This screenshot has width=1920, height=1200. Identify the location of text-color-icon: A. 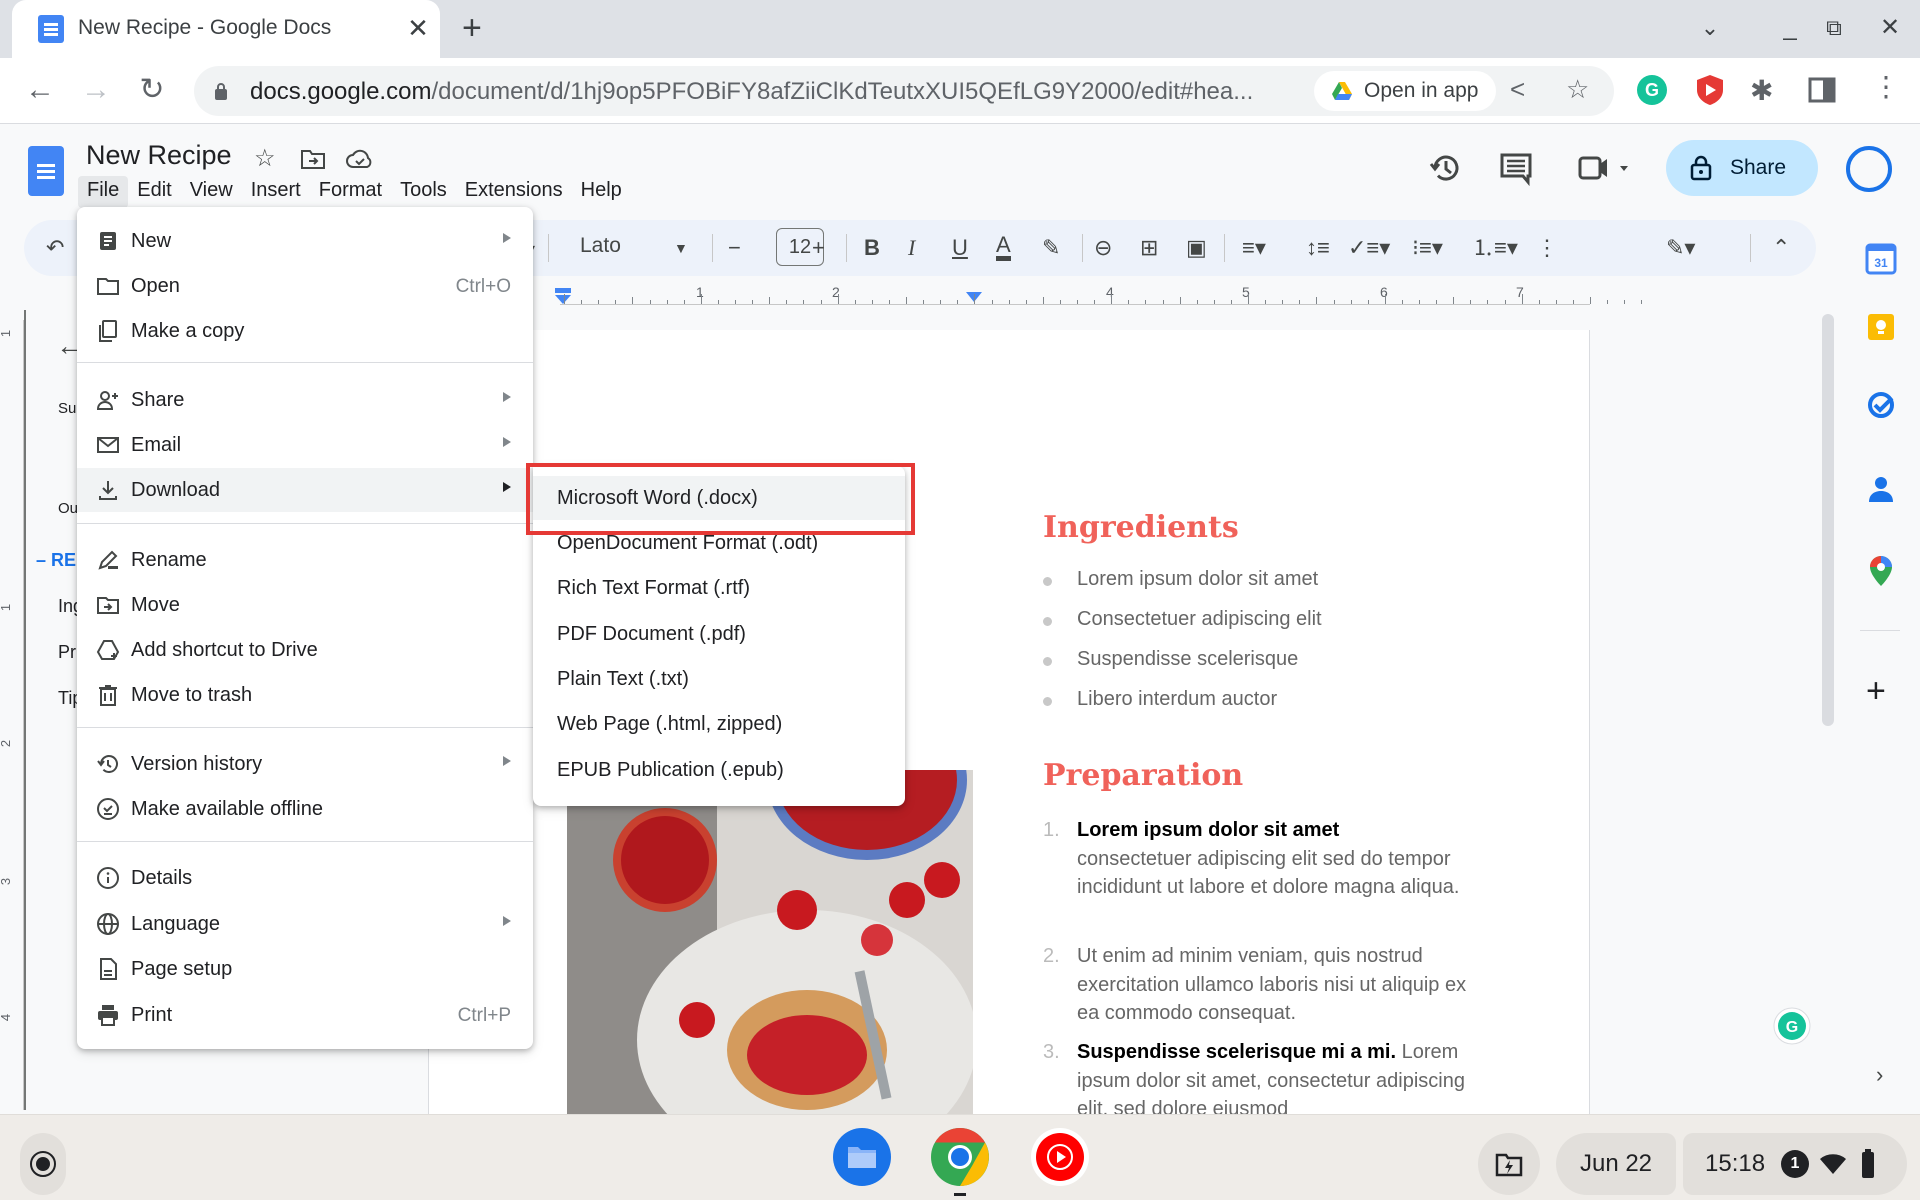
(1003, 247).